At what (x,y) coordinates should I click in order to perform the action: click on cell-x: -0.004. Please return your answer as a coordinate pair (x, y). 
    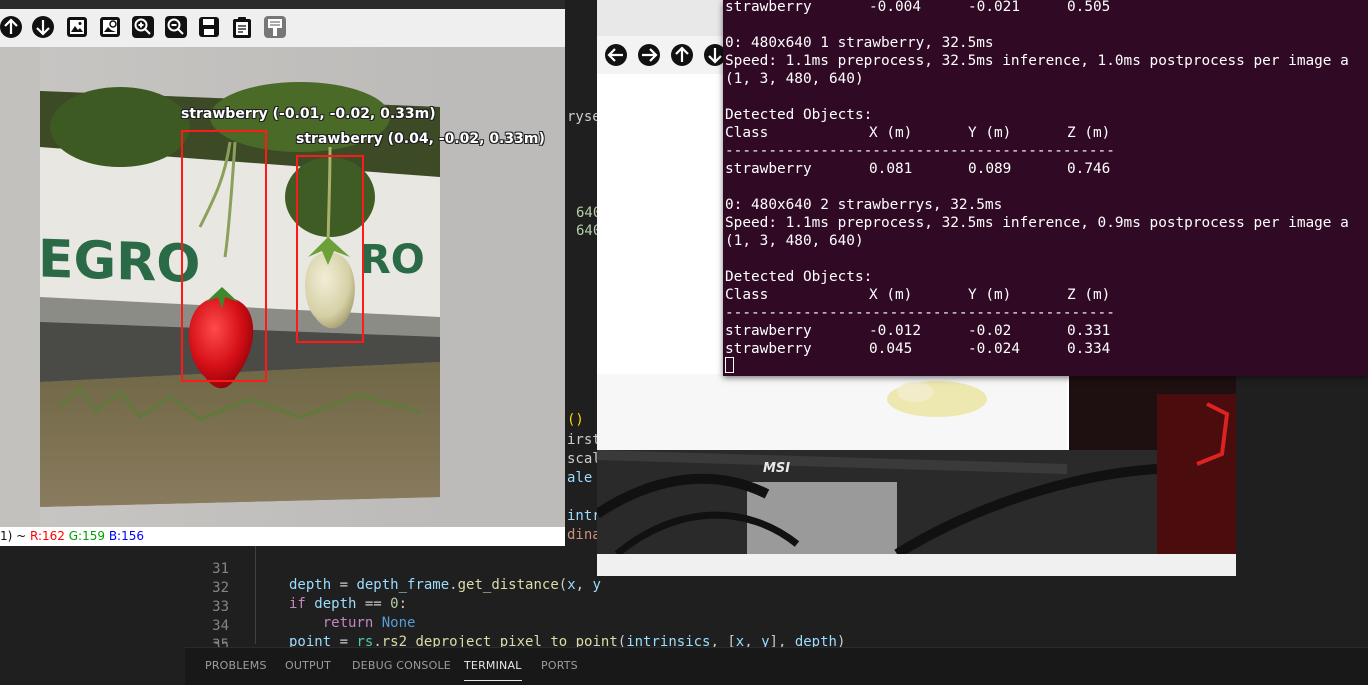
    Looking at the image, I should click on (895, 7).